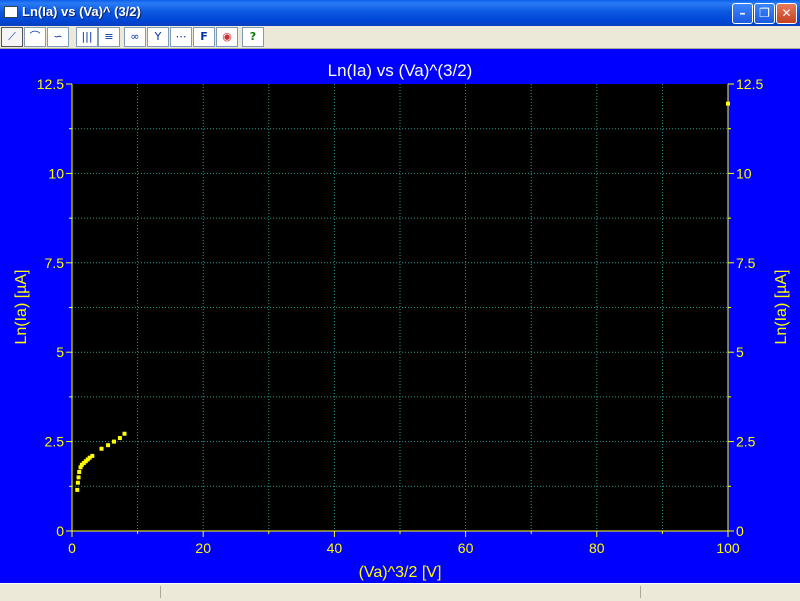 The width and height of the screenshot is (800, 601). I want to click on y-tick-label-left: 2.5, so click(55, 442).